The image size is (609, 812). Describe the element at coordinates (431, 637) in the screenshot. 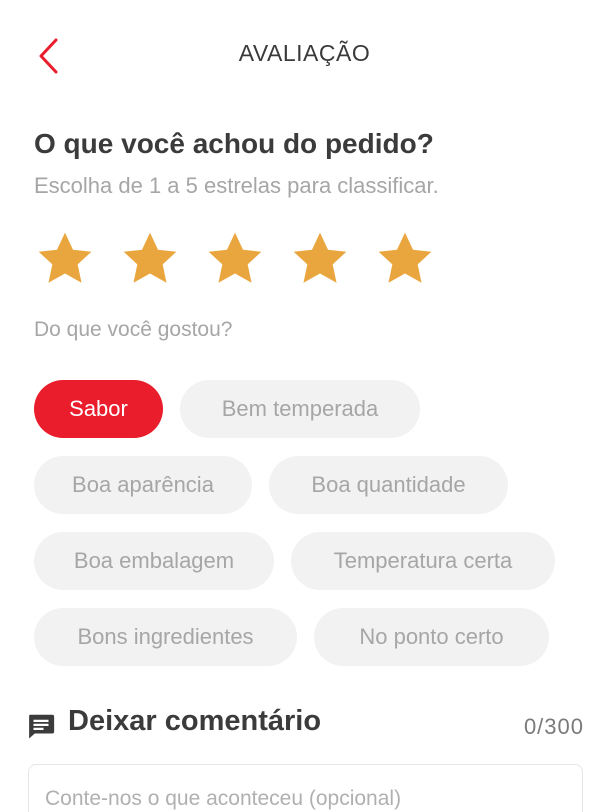

I see `chip-no-ponto-certo: No ponto certo` at that location.